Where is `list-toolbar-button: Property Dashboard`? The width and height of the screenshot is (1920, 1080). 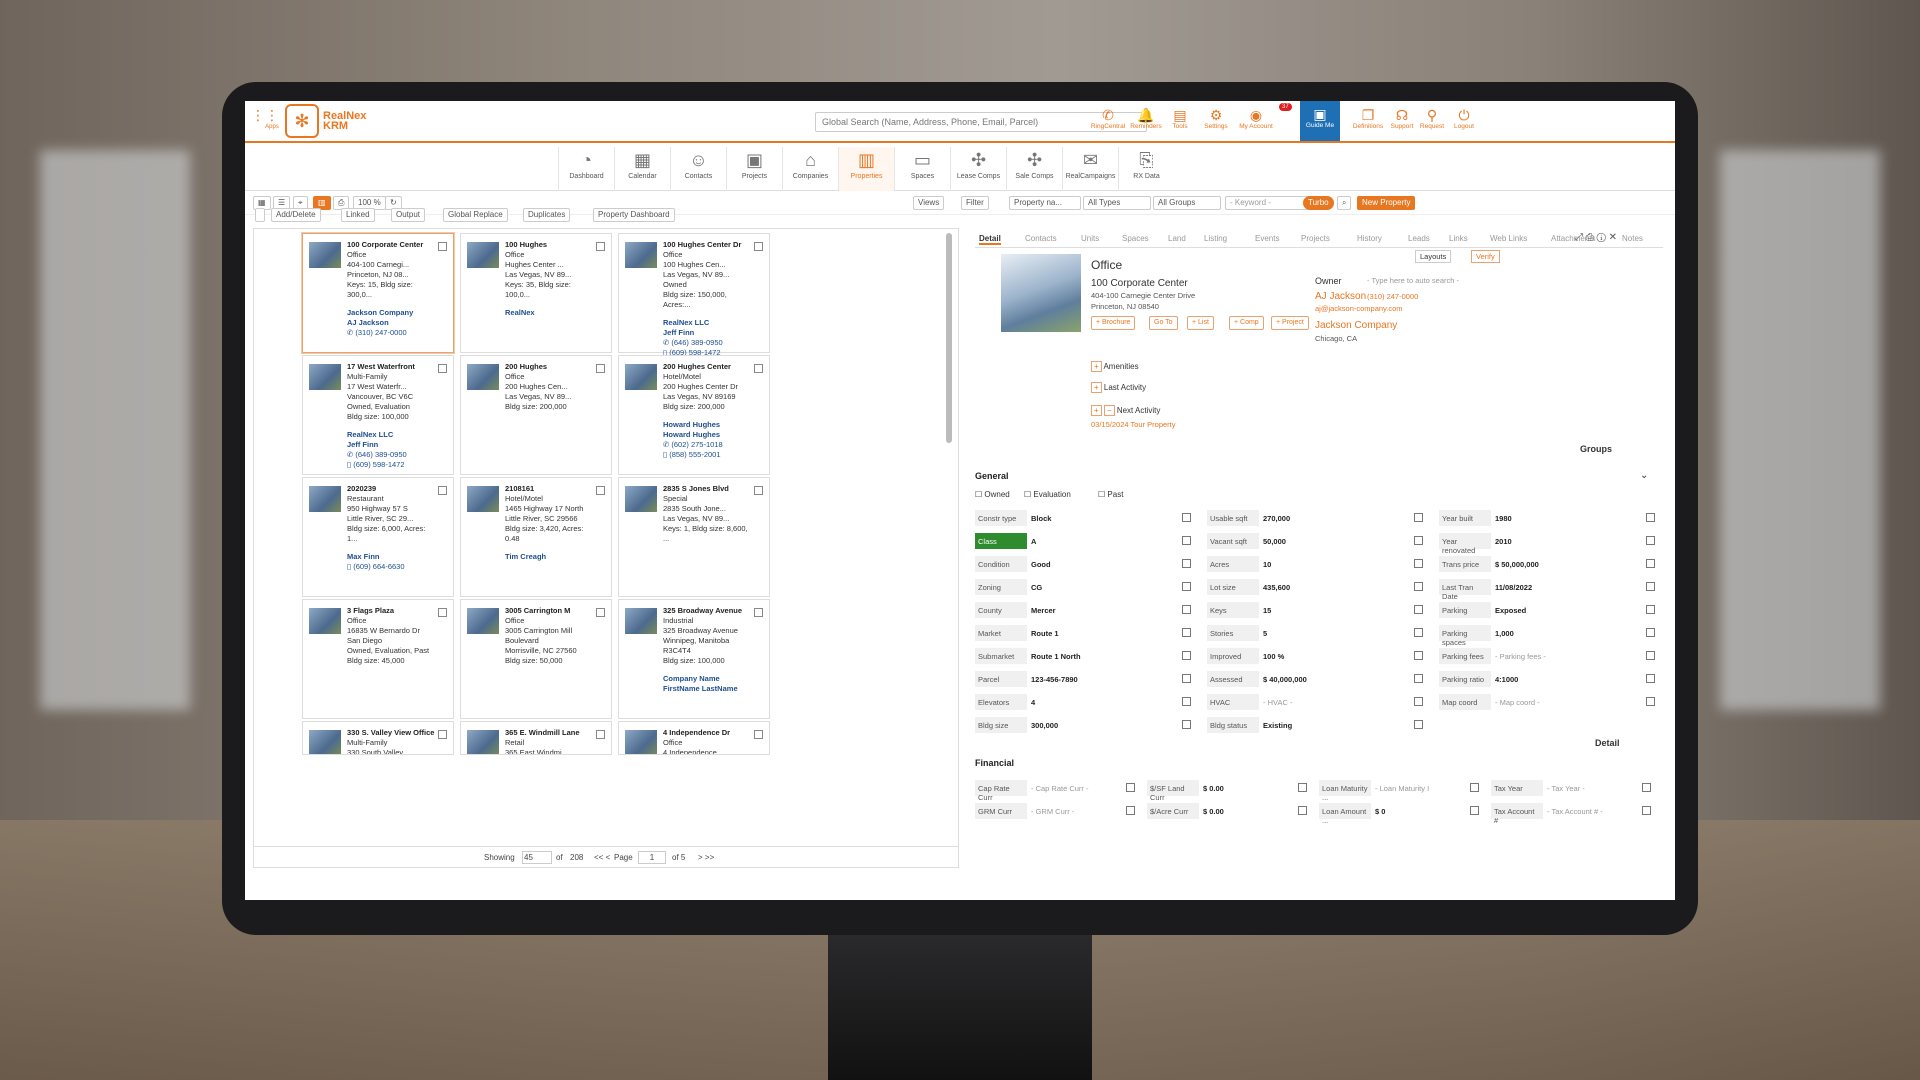 list-toolbar-button: Property Dashboard is located at coordinates (634, 215).